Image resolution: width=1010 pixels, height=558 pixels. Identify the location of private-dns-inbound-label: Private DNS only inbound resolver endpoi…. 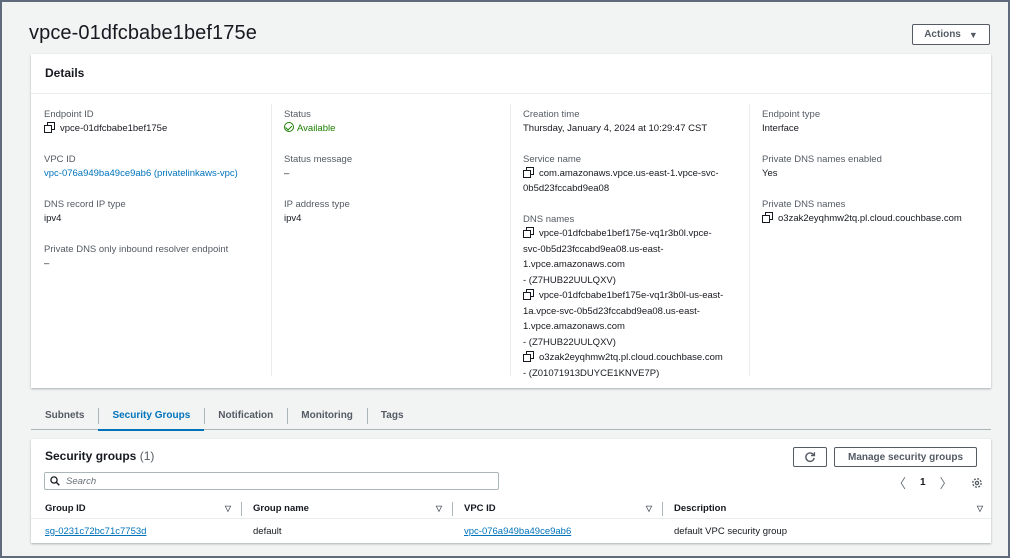
(136, 249).